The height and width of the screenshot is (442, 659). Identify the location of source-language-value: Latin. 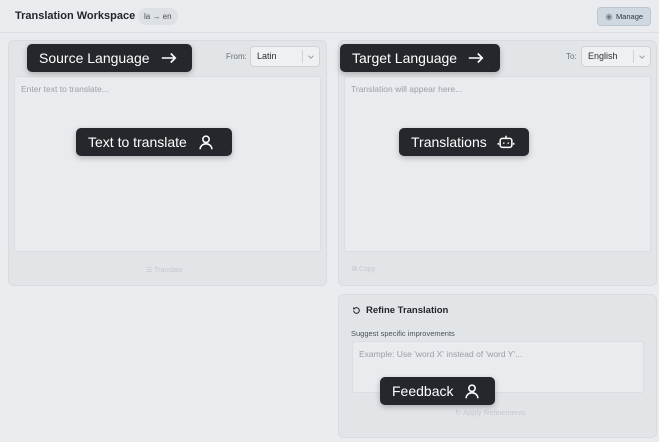
(267, 56).